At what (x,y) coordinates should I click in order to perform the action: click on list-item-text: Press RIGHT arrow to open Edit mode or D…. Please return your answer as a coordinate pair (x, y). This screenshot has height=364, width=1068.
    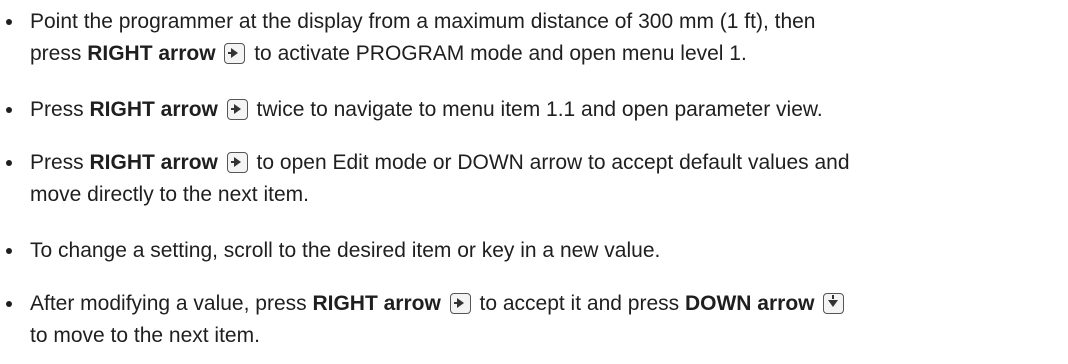
    Looking at the image, I should click on (440, 178).